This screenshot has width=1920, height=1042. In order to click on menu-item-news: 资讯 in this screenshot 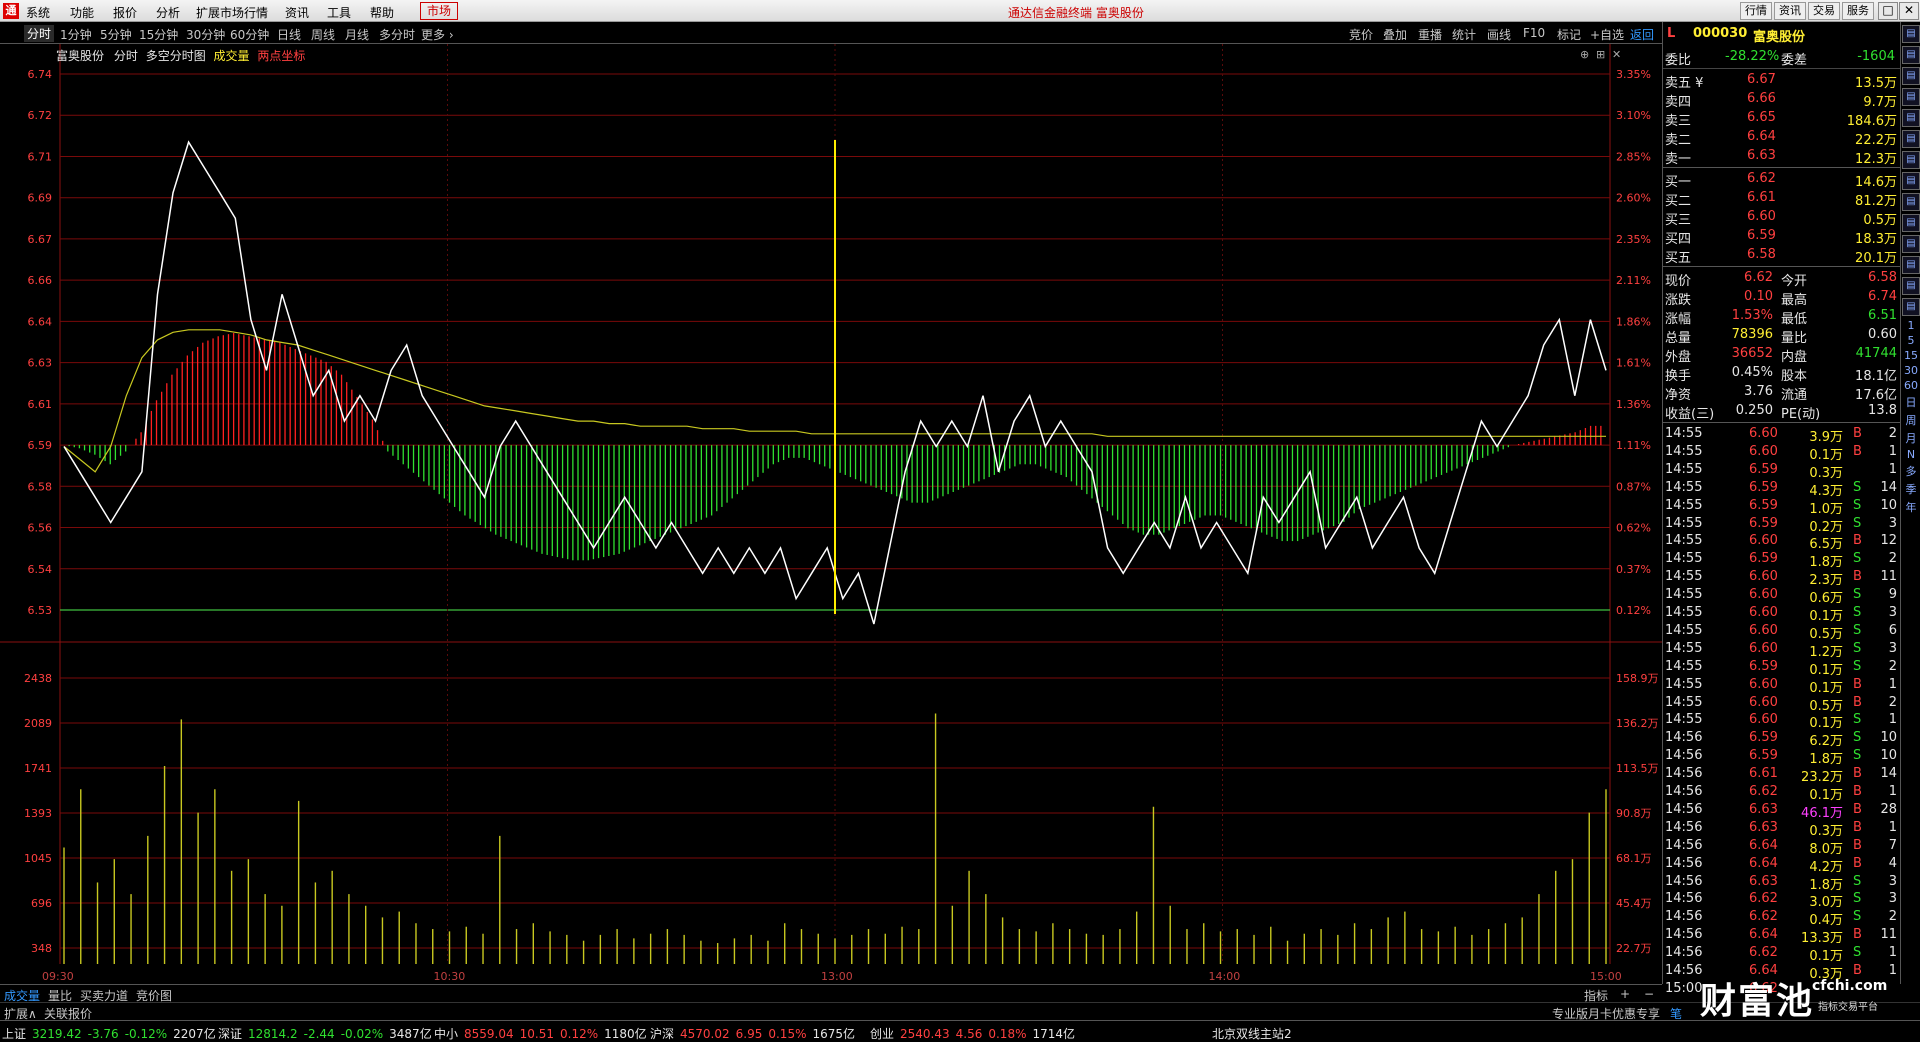, I will do `click(297, 12)`.